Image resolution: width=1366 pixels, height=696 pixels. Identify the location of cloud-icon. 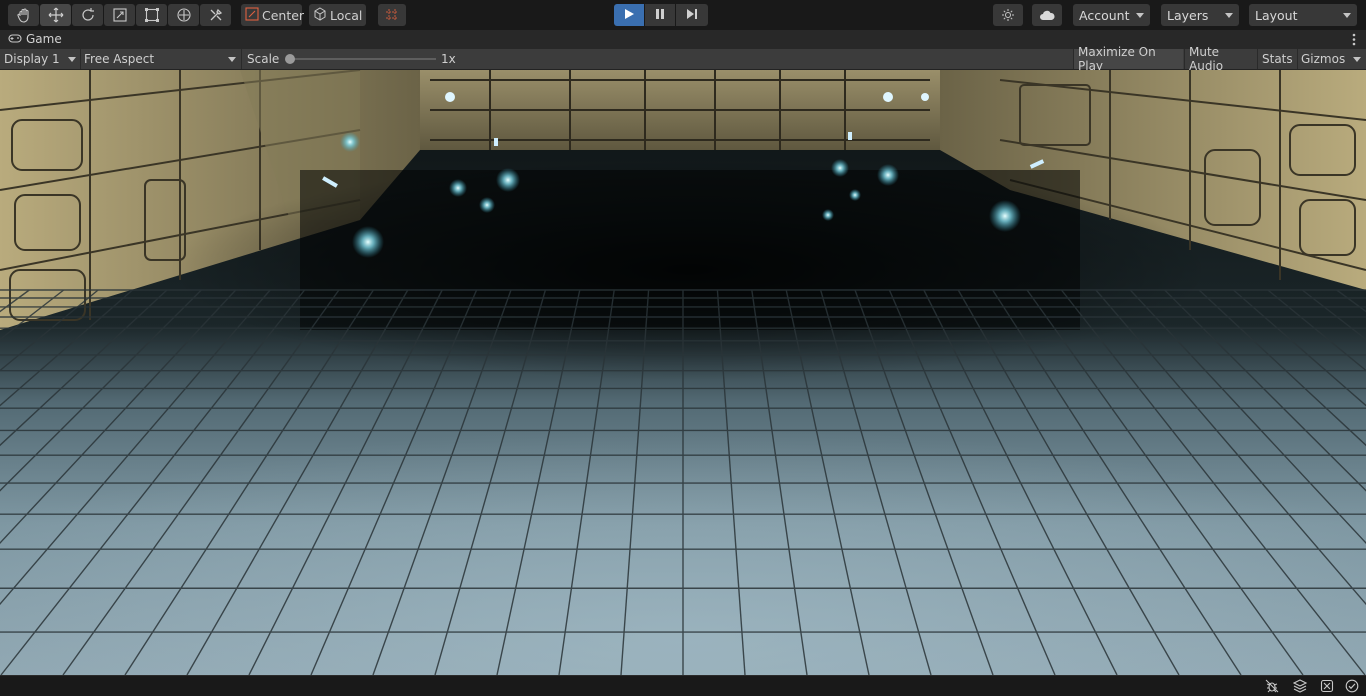
(1047, 15).